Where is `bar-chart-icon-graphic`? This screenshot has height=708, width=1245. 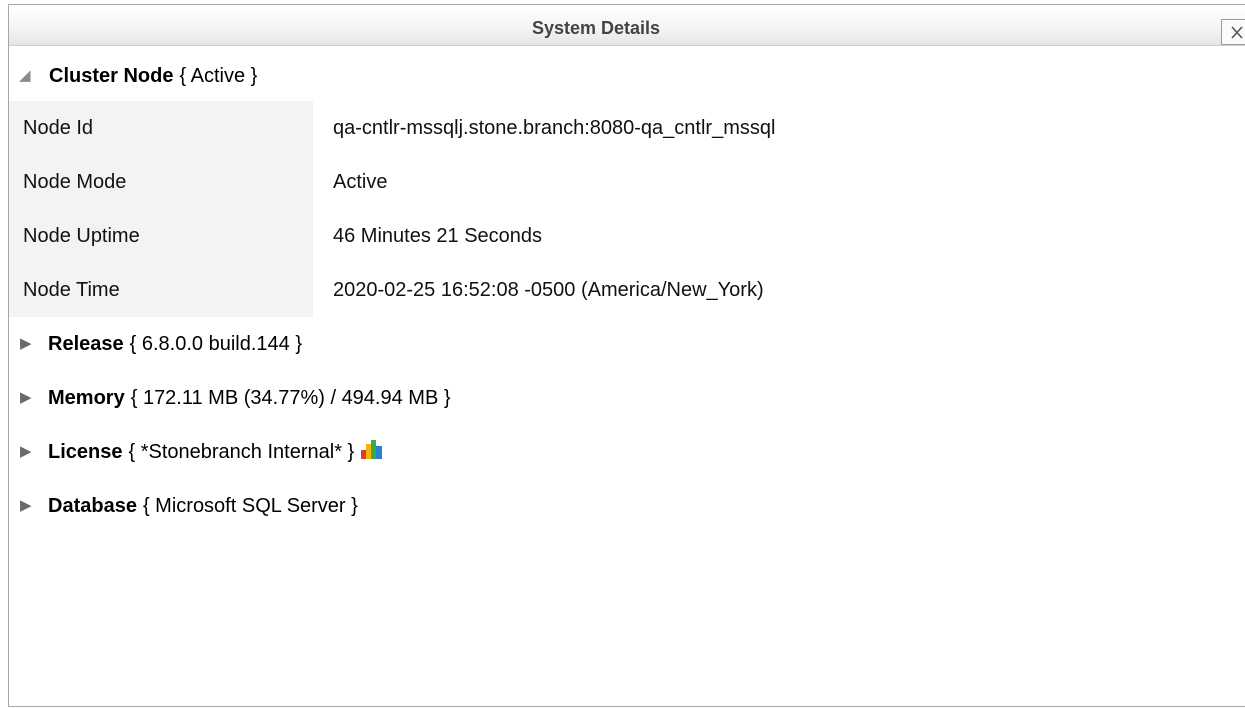 bar-chart-icon-graphic is located at coordinates (372, 449).